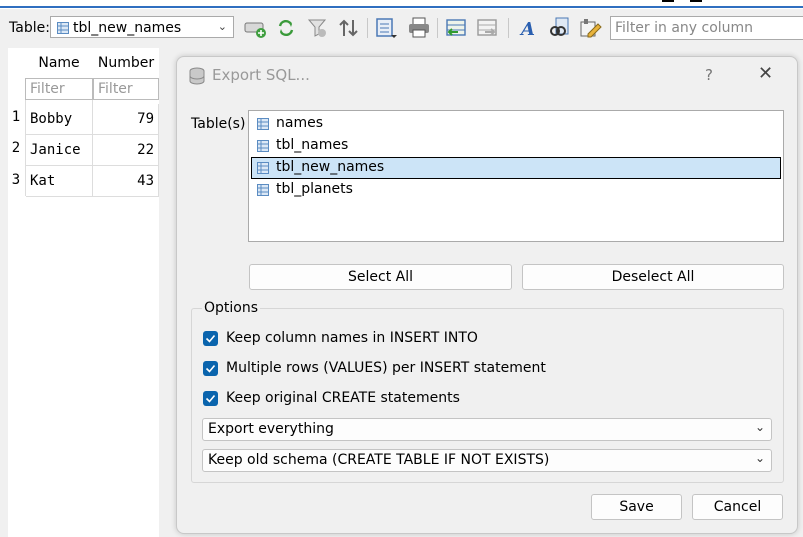 Image resolution: width=803 pixels, height=537 pixels. What do you see at coordinates (706, 28) in the screenshot?
I see `global-filter-input: Filter in any column` at bounding box center [706, 28].